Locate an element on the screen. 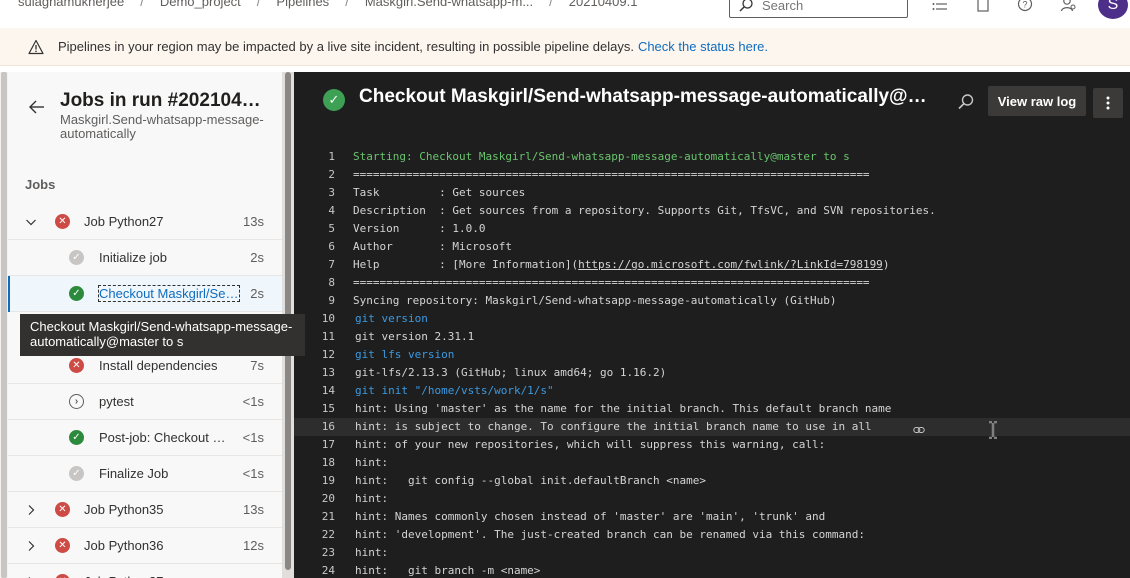  line-number: 21 is located at coordinates (314, 517).